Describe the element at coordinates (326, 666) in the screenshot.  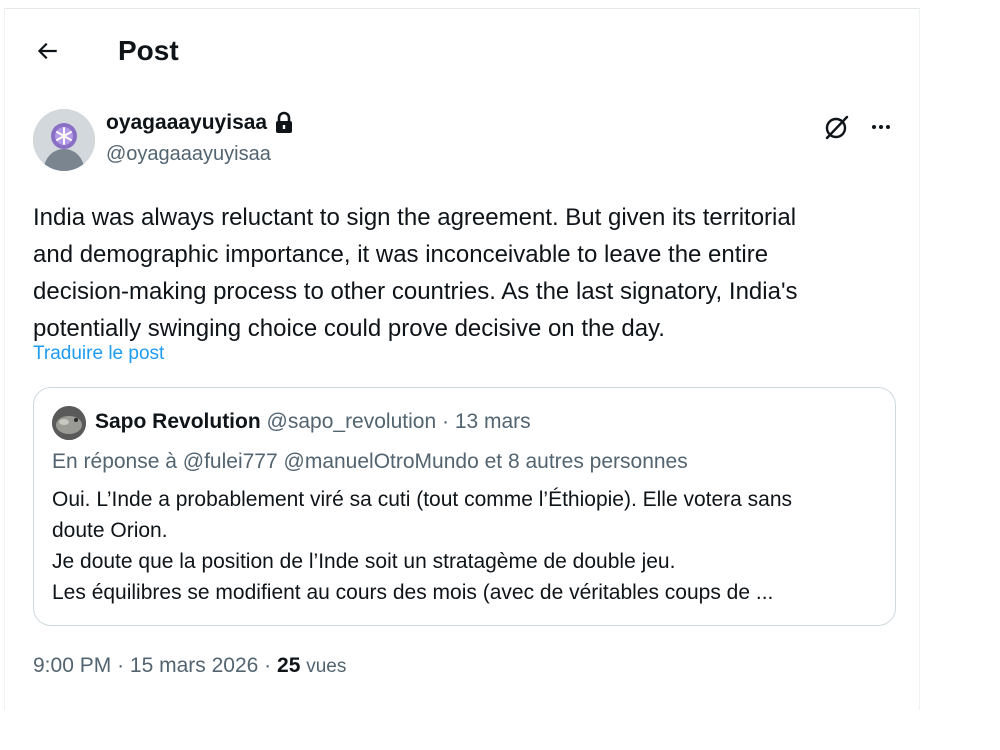
I see `views-label: vues` at that location.